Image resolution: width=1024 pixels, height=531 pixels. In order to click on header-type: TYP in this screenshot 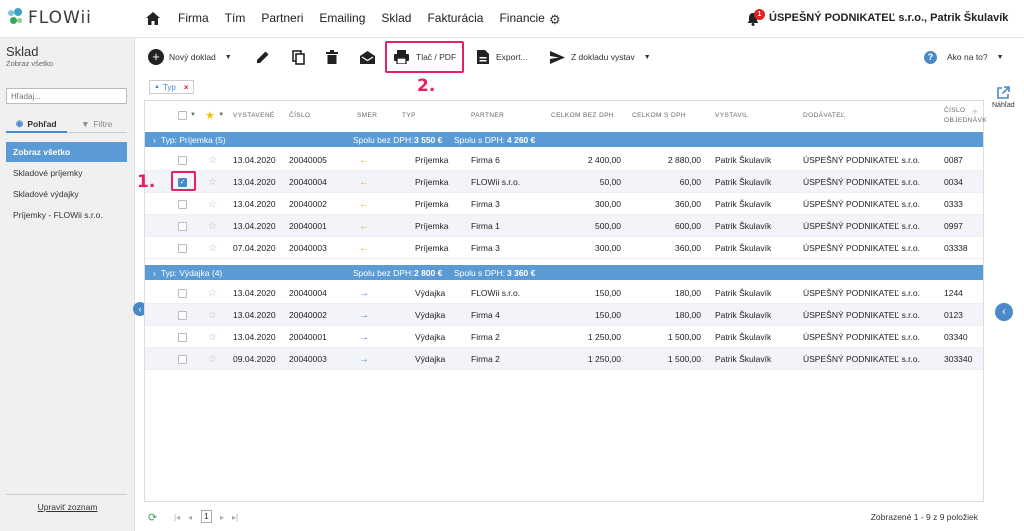, I will do `click(409, 115)`.